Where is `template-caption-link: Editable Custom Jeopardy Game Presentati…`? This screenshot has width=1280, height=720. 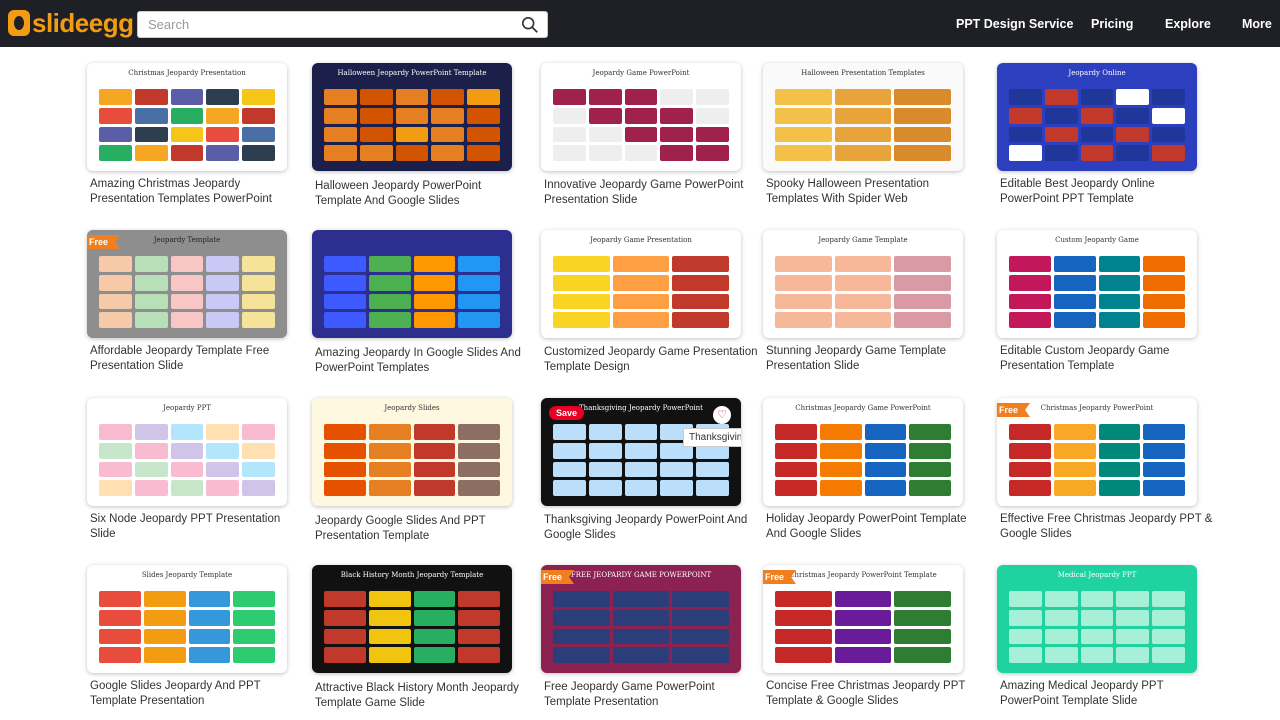
template-caption-link: Editable Custom Jeopardy Game Presentati… is located at coordinates (1107, 359).